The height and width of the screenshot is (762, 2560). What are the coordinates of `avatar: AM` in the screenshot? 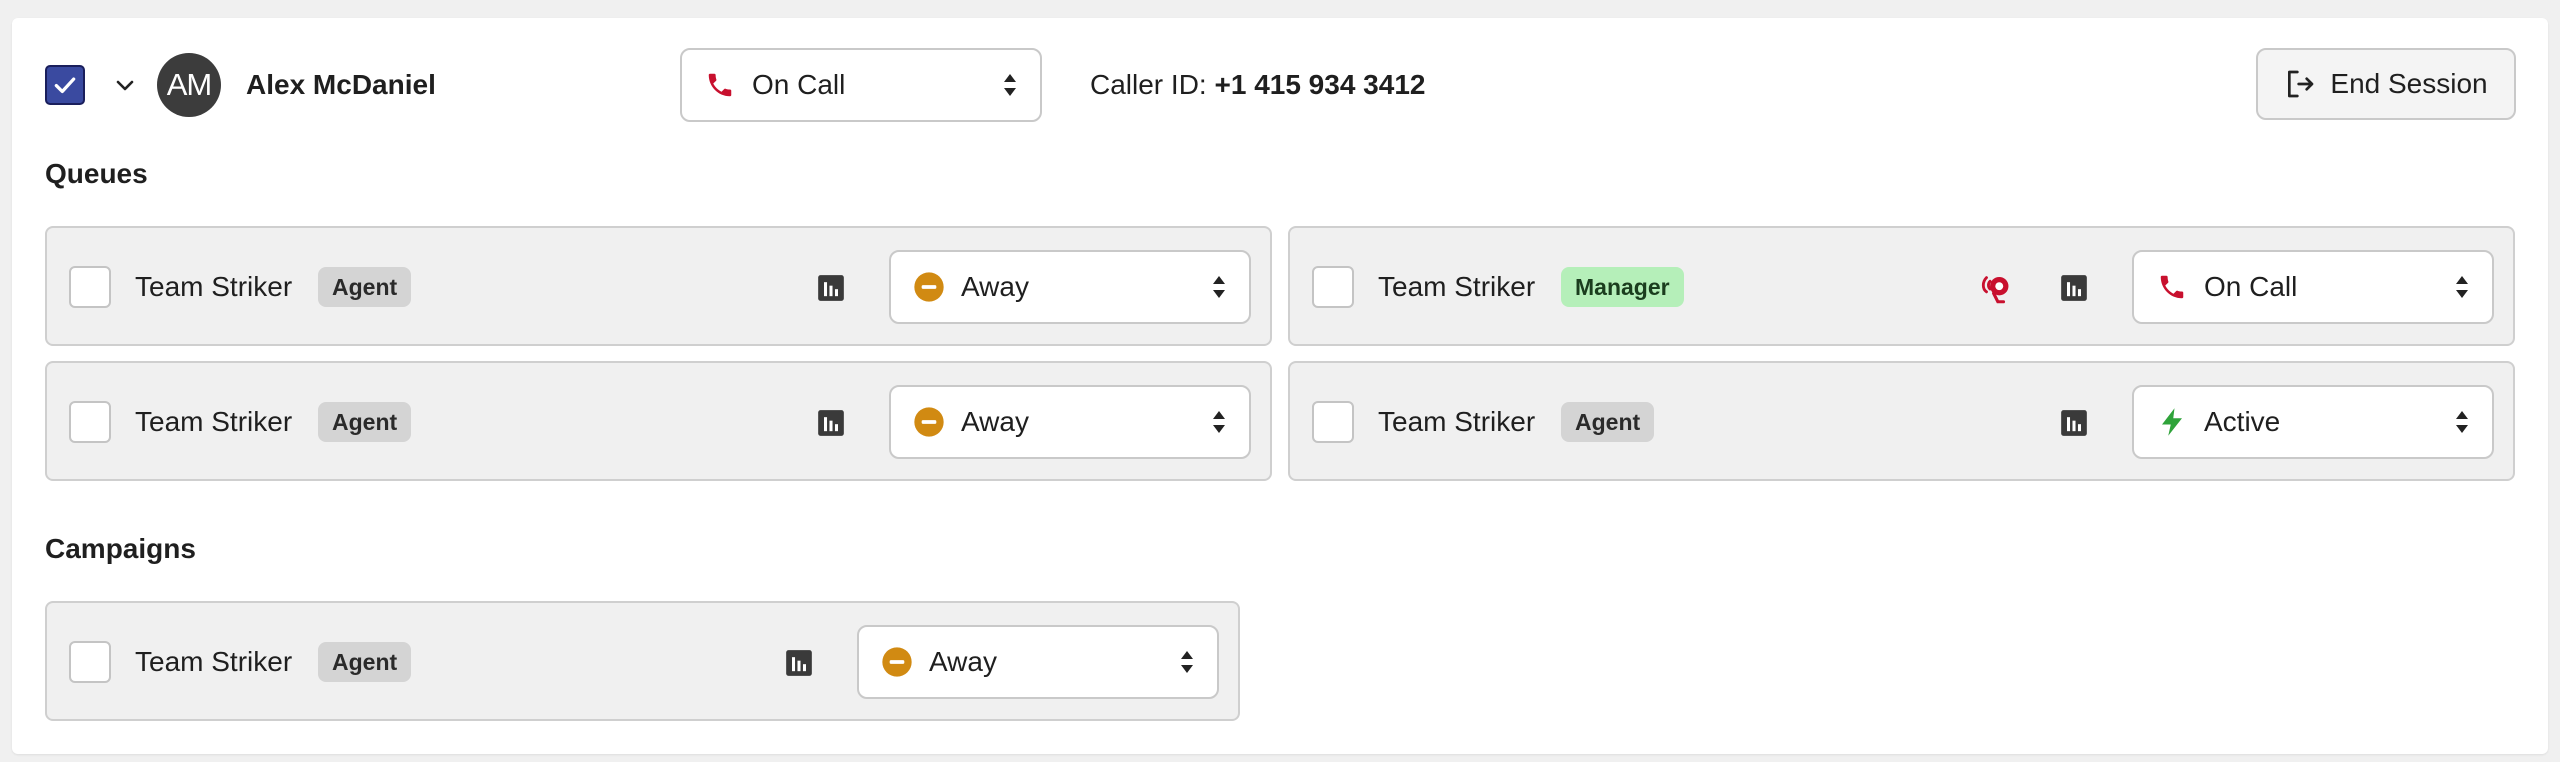 It's located at (189, 85).